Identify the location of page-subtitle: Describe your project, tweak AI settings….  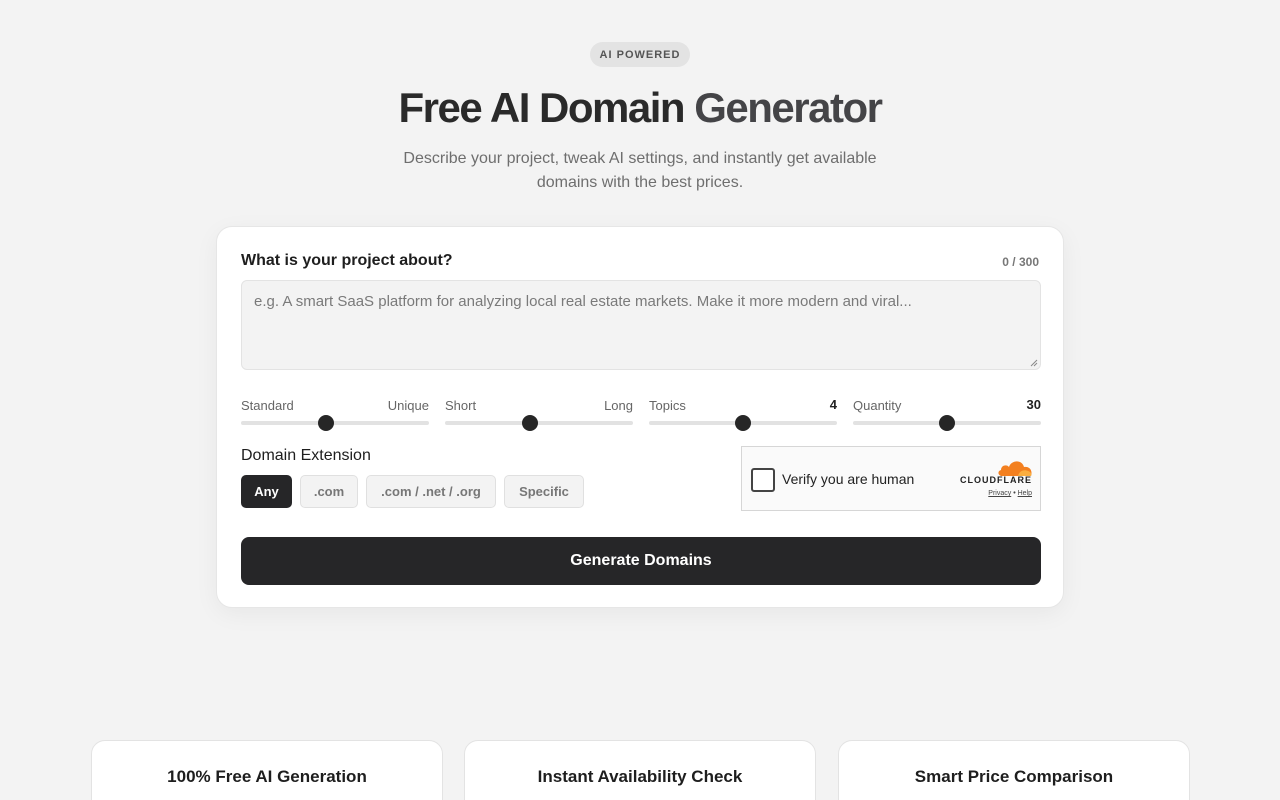
(640, 170).